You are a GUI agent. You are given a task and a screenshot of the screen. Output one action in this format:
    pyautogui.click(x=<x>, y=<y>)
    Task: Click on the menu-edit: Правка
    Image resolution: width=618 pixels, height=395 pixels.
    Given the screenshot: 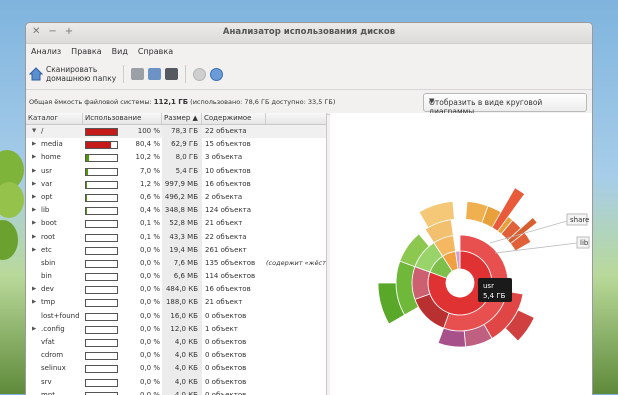 What is the action you would take?
    pyautogui.click(x=86, y=51)
    